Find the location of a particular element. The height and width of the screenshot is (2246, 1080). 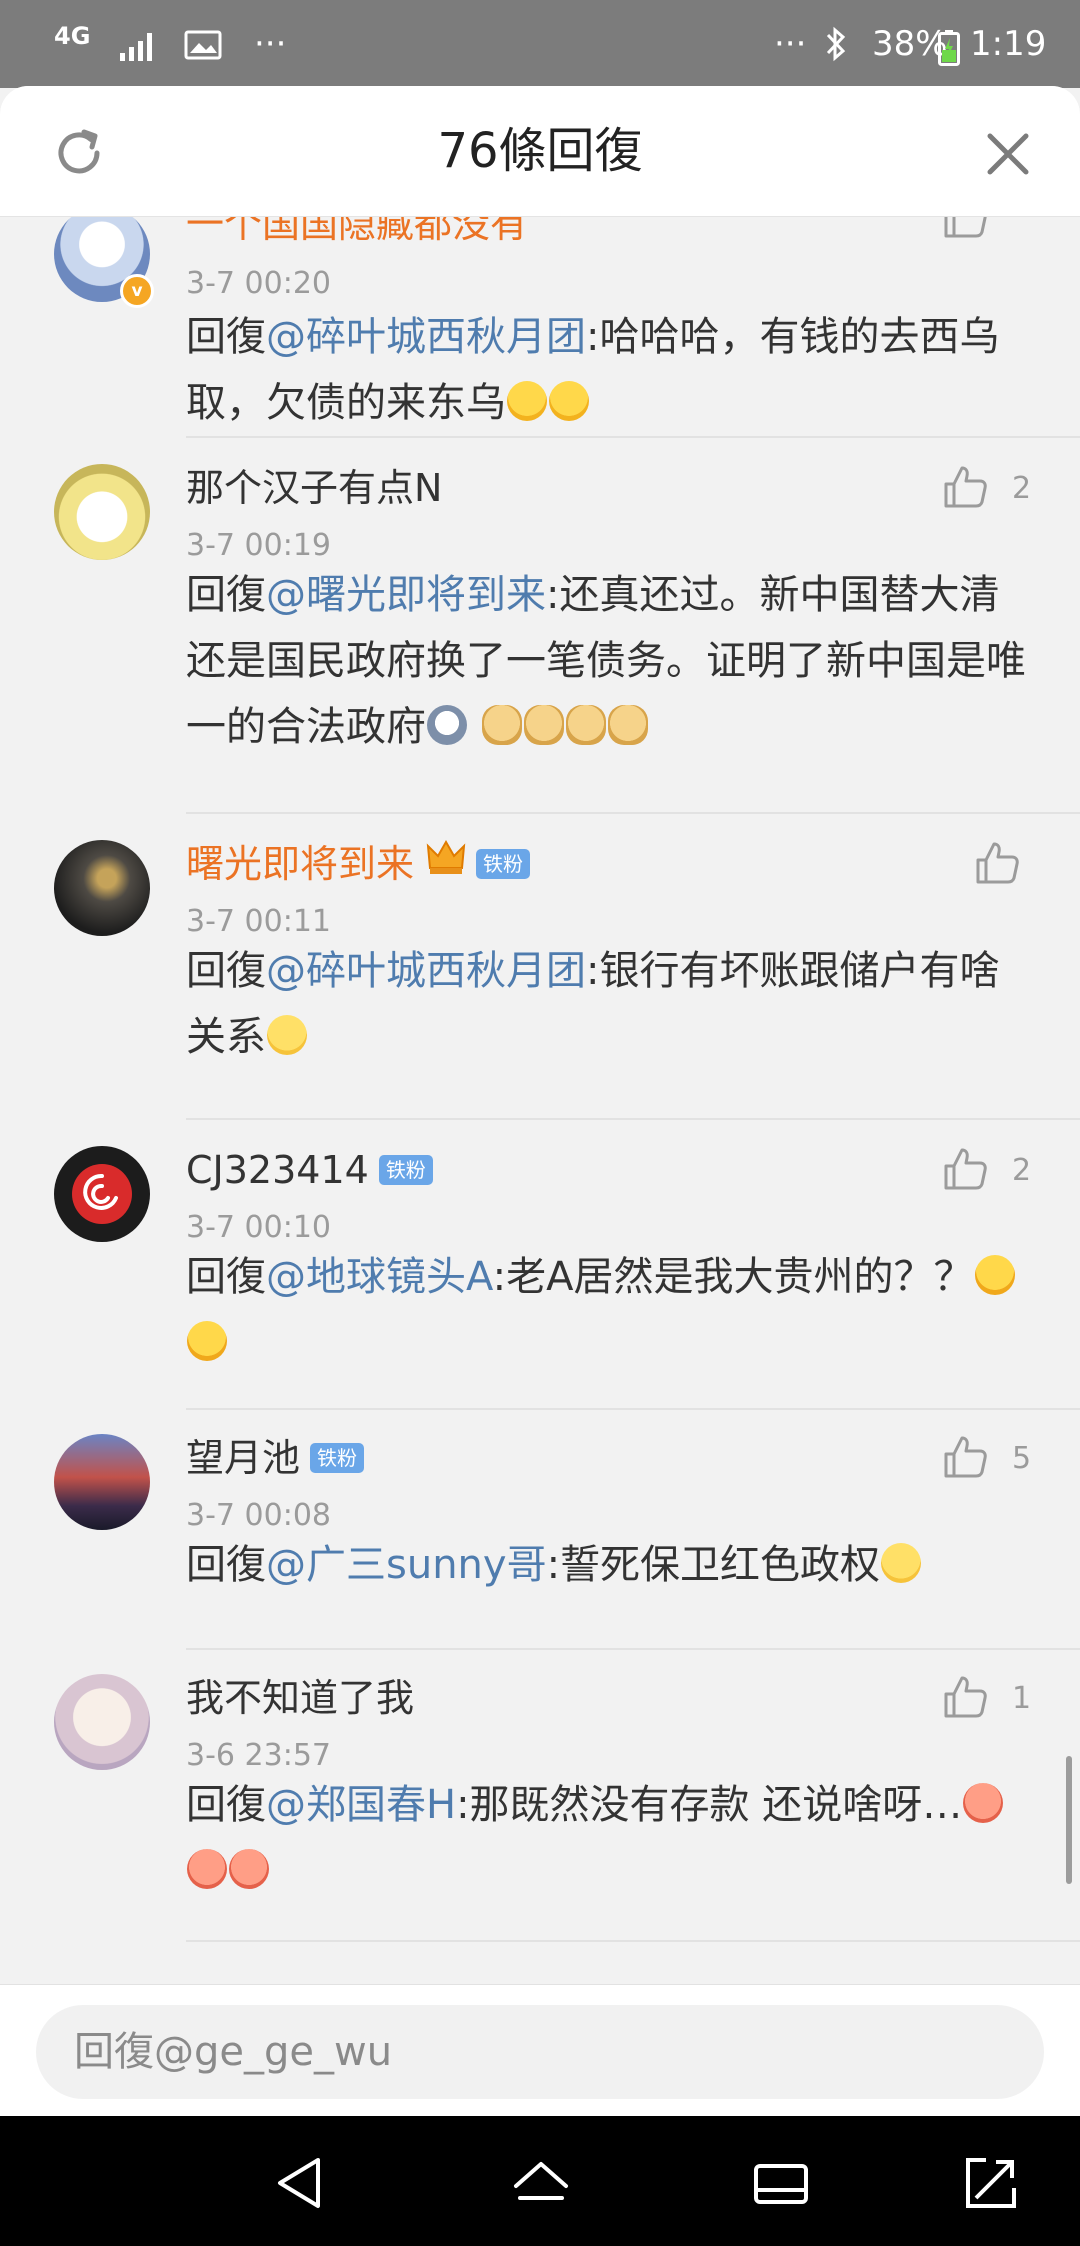

comment-username: 一个国国隐藏都没有 is located at coordinates (357, 233).